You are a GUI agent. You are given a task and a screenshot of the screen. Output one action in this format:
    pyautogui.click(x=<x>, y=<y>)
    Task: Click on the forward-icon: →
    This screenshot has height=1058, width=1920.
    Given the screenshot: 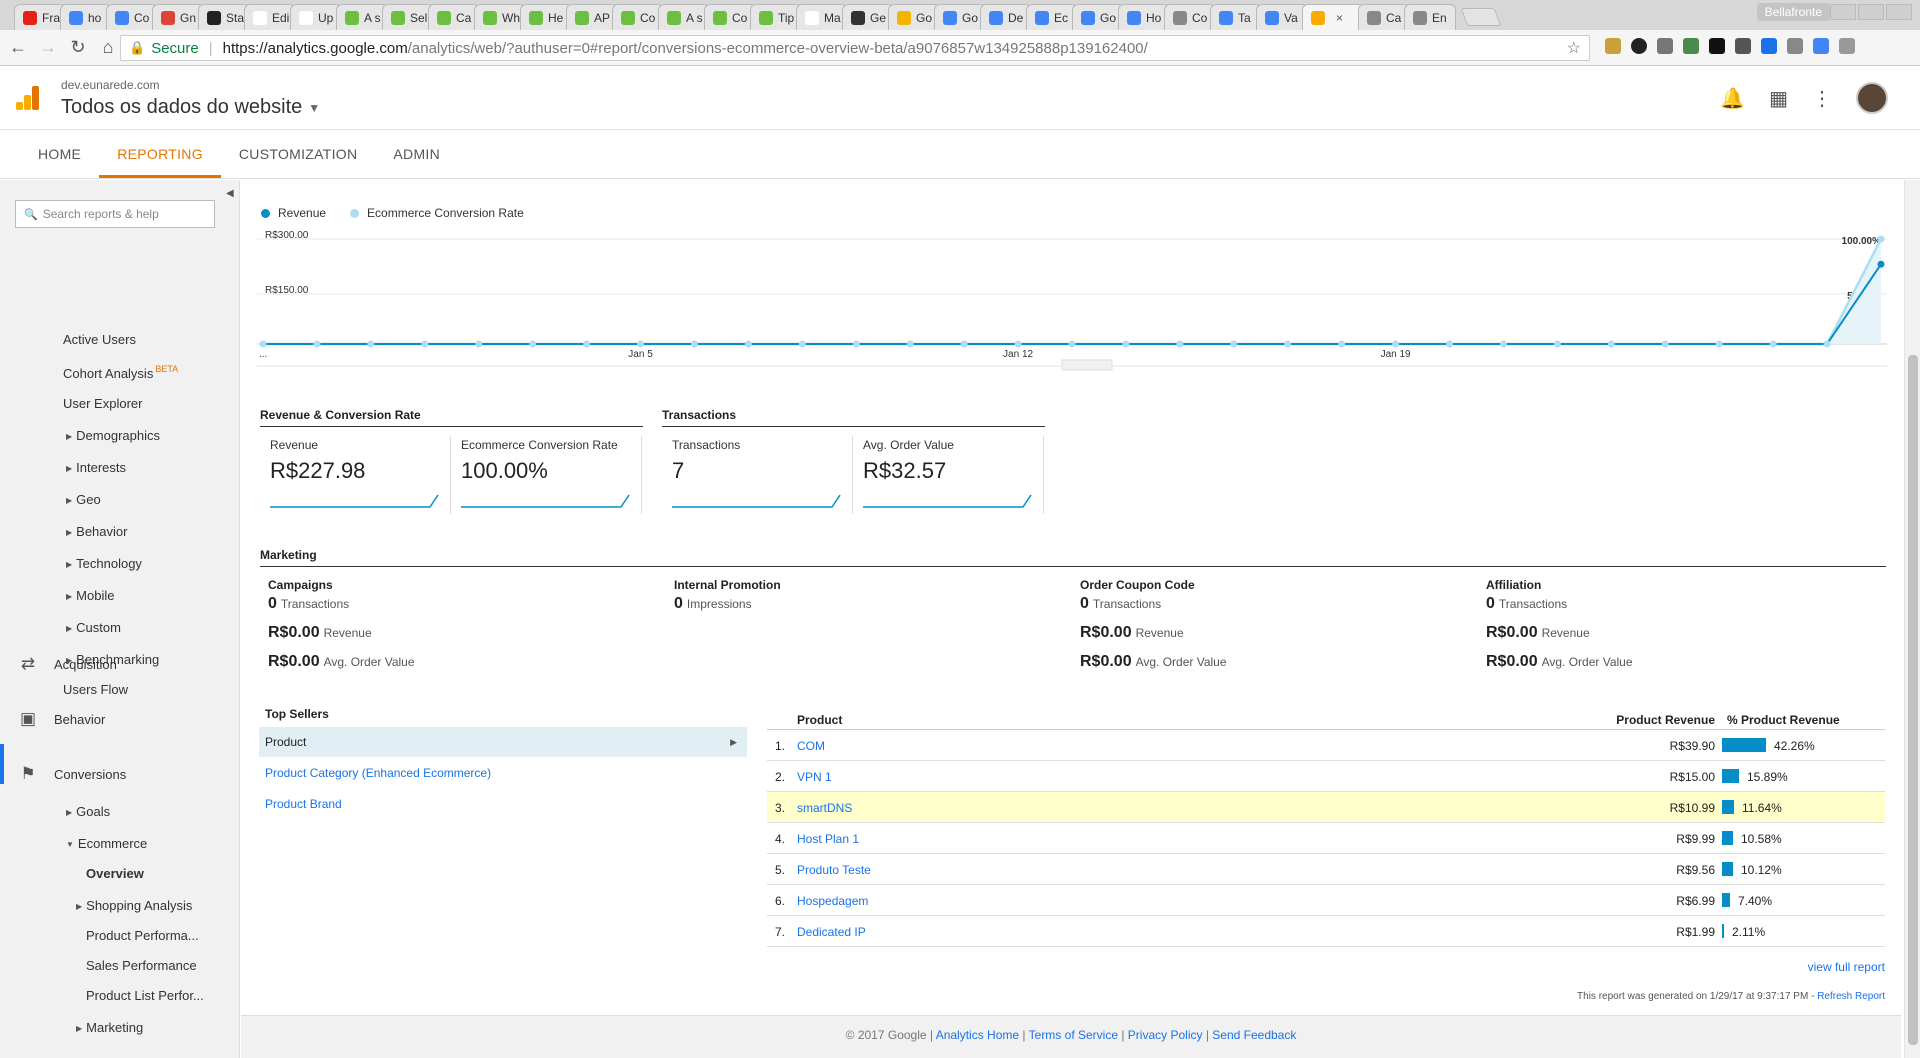 What is the action you would take?
    pyautogui.click(x=48, y=47)
    